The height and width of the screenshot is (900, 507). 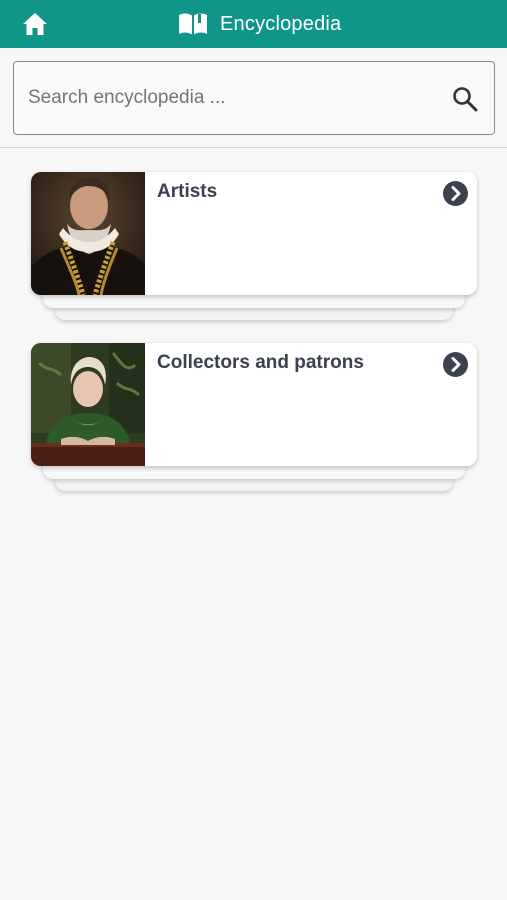 What do you see at coordinates (187, 191) in the screenshot?
I see `category-label: Artists` at bounding box center [187, 191].